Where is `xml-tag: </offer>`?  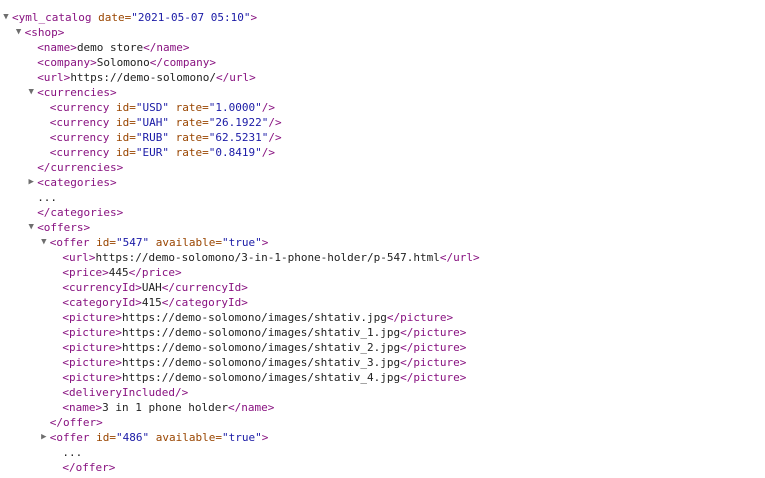 xml-tag: </offer> is located at coordinates (76, 422).